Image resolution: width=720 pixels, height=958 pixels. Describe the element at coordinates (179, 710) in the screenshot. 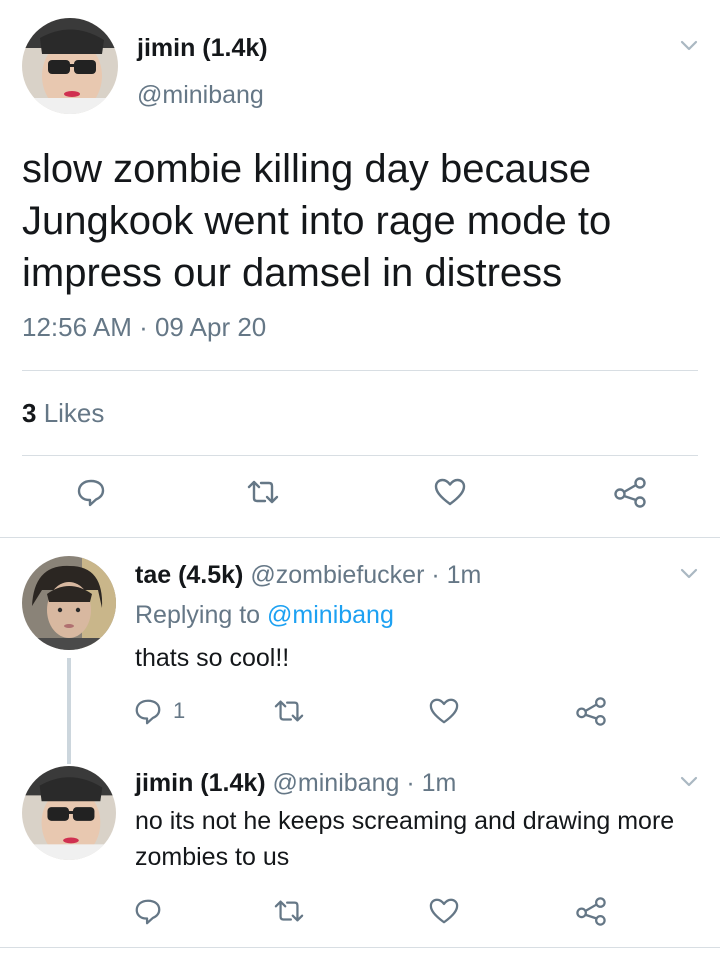

I see `reply-count: 1` at that location.